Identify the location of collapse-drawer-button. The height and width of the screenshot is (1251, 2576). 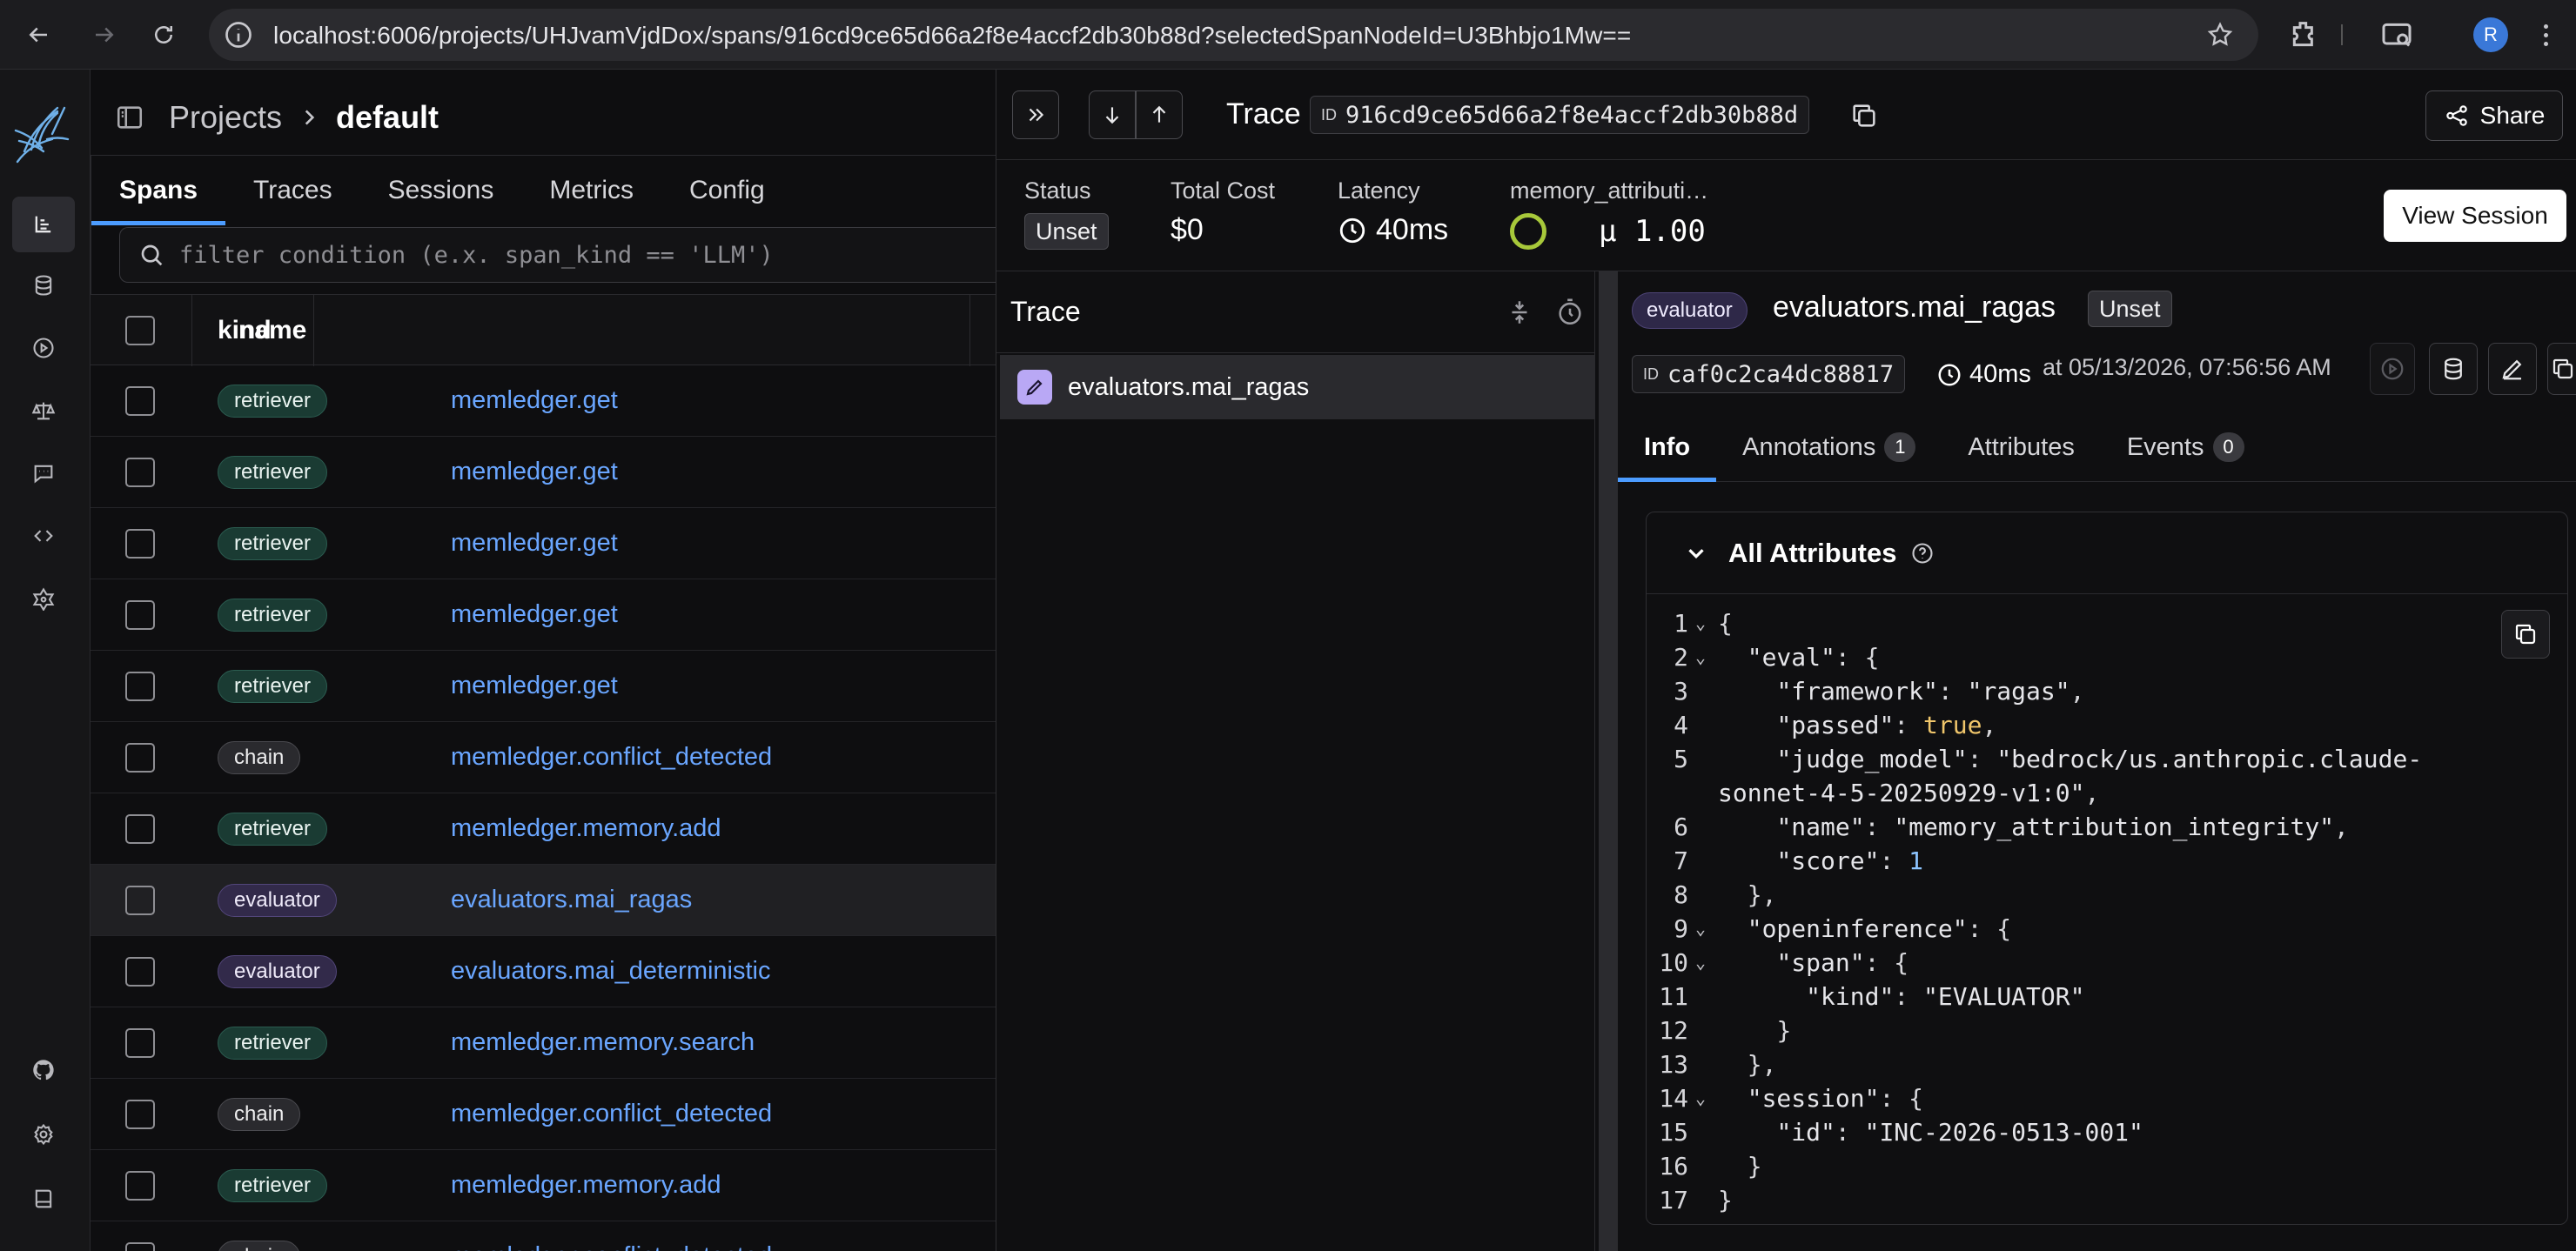
(1035, 114).